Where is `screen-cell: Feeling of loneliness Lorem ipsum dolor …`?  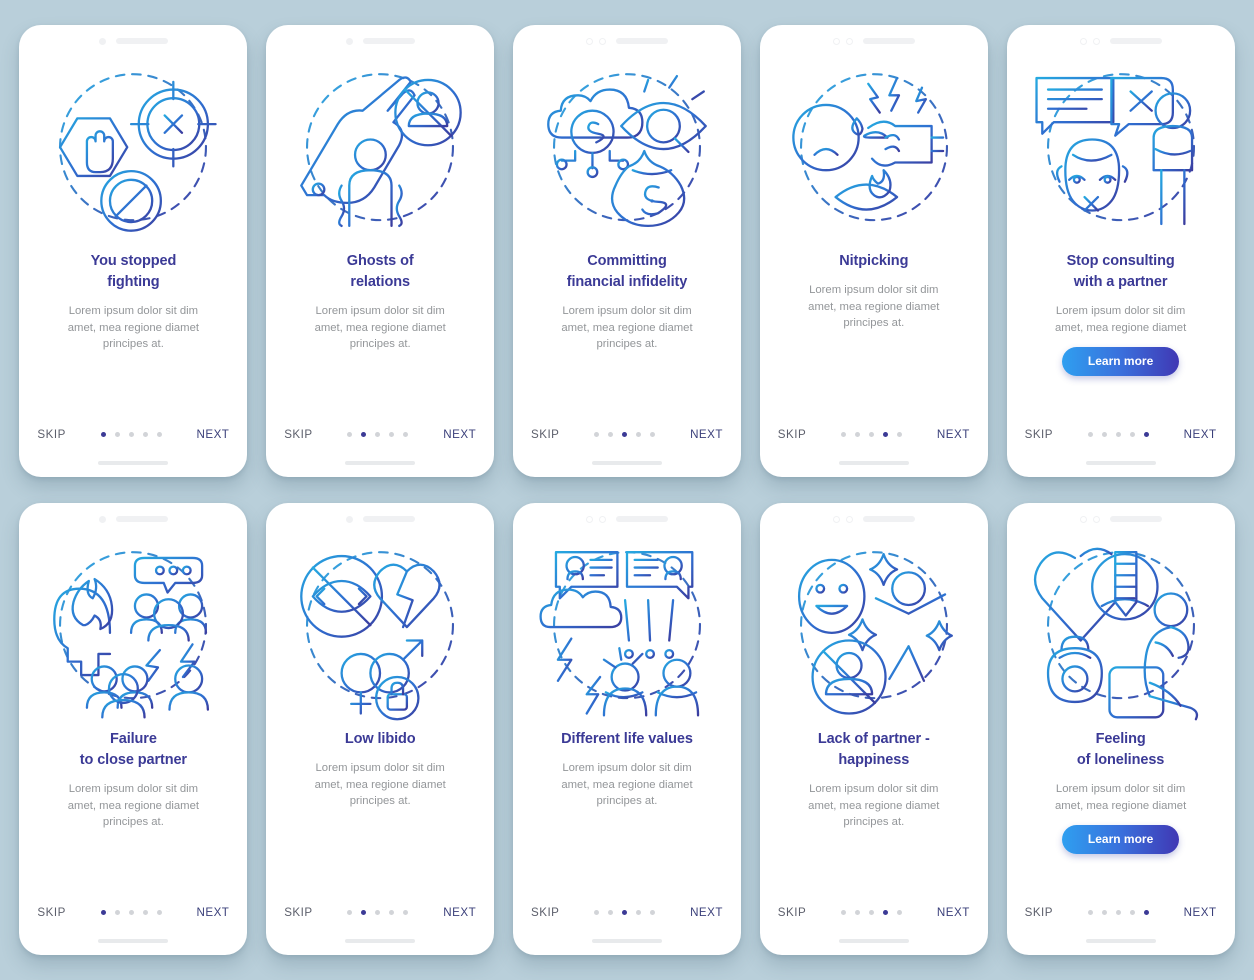
screen-cell: Feeling of loneliness Lorem ipsum dolor … is located at coordinates (1120, 729).